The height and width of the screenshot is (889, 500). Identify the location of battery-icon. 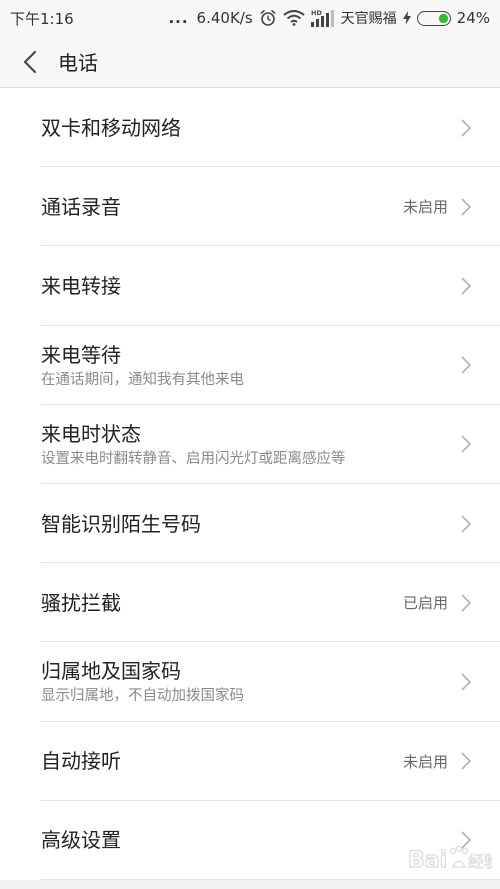
(433, 18).